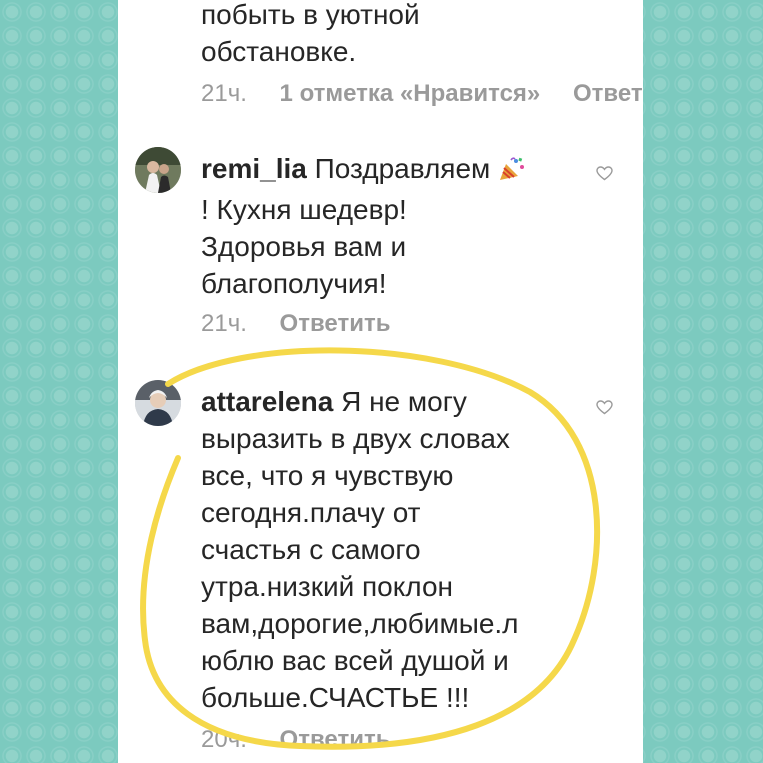 This screenshot has height=763, width=763. Describe the element at coordinates (335, 697) in the screenshot. I see `comment-line: больше.СЧАСТЬЕ !!!` at that location.